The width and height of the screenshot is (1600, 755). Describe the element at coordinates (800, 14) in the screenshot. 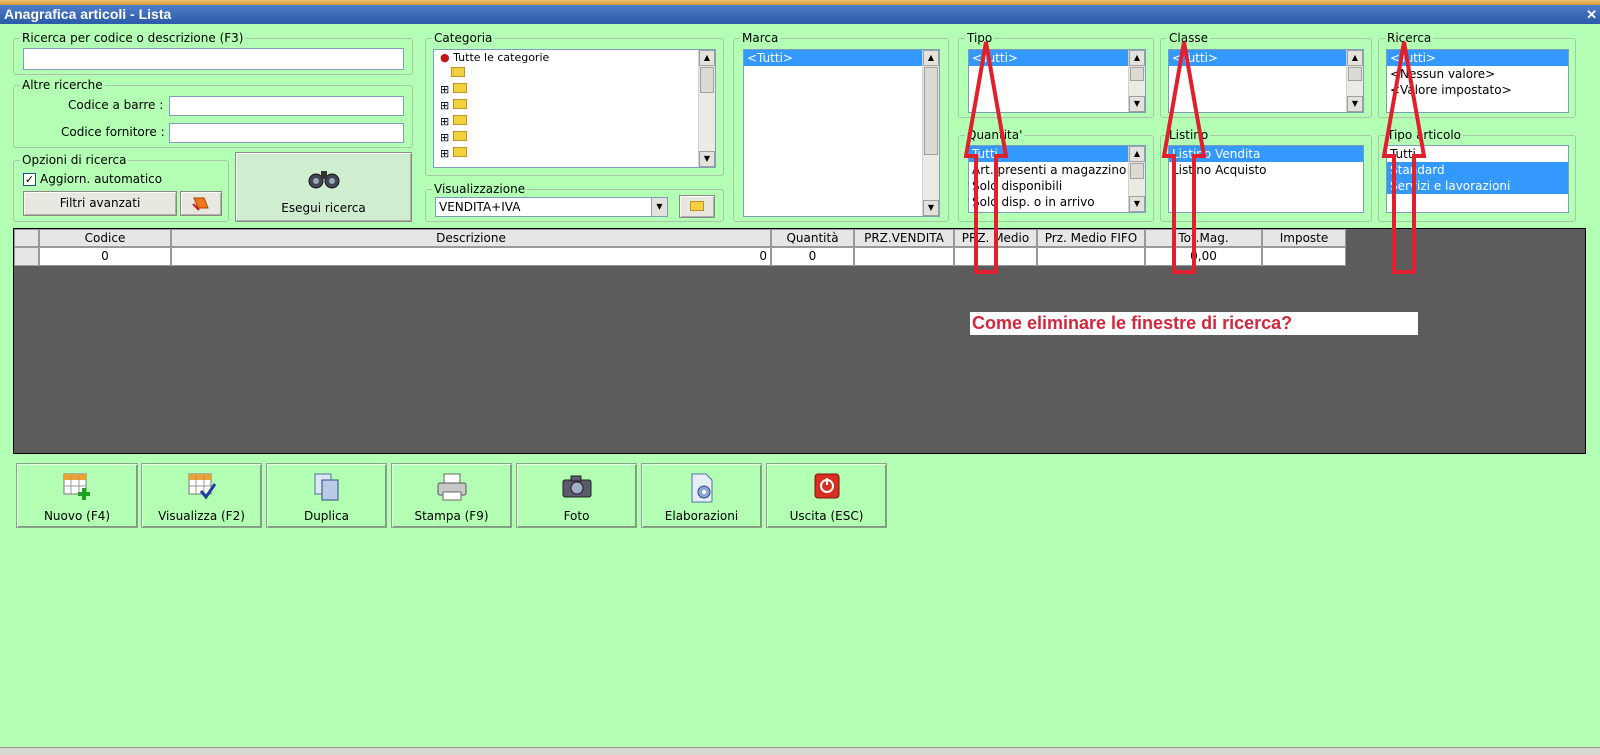

I see `window-titlebar: Anagrafica articoli - Lista ✕` at that location.